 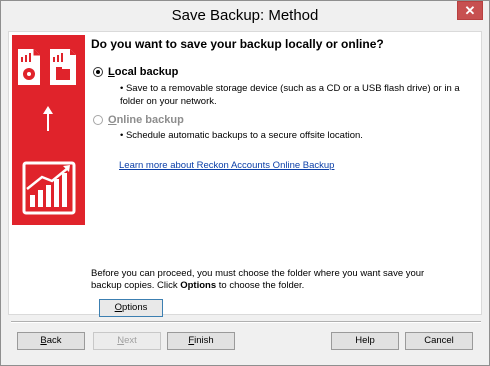 I want to click on options-button: Options, so click(x=131, y=308).